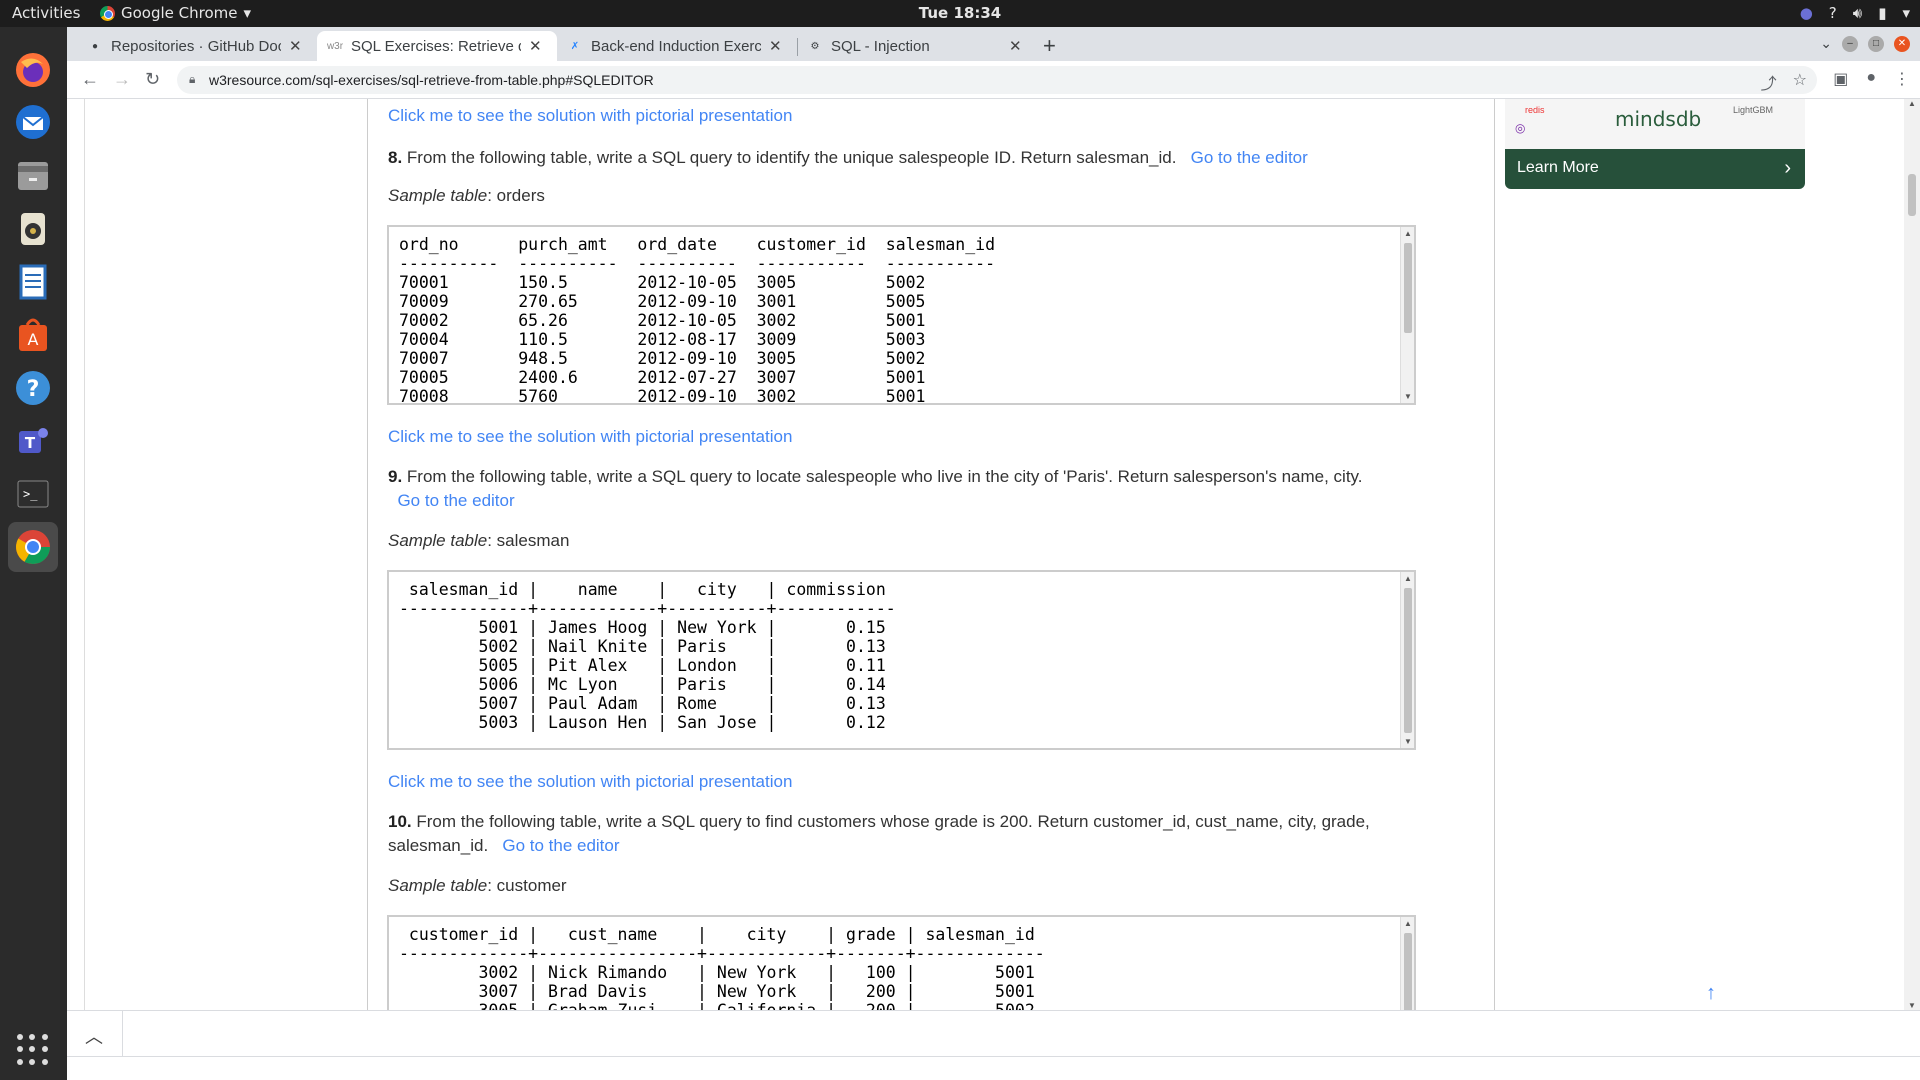 The image size is (1920, 1080). I want to click on volume-icon: 🔊︎, so click(1857, 13).